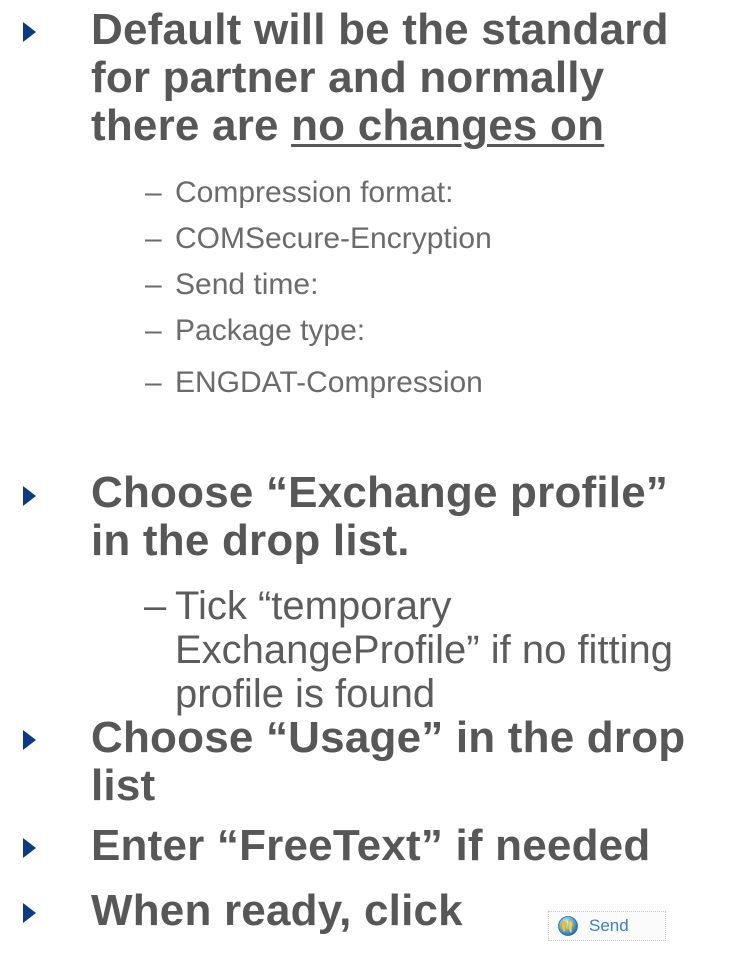  Describe the element at coordinates (348, 77) in the screenshot. I see `bullet-line: for partner and normally` at that location.